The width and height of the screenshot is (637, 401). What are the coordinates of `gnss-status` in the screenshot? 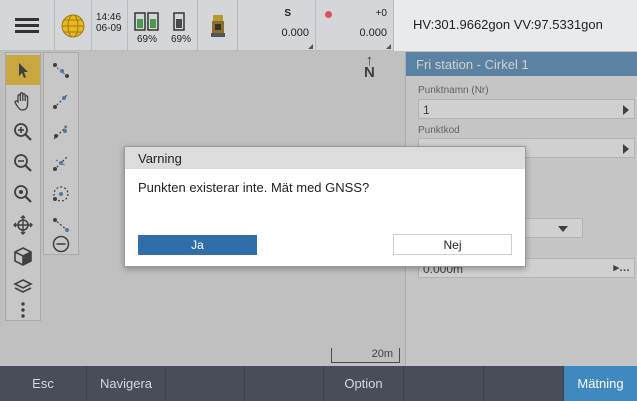 It's located at (73, 25).